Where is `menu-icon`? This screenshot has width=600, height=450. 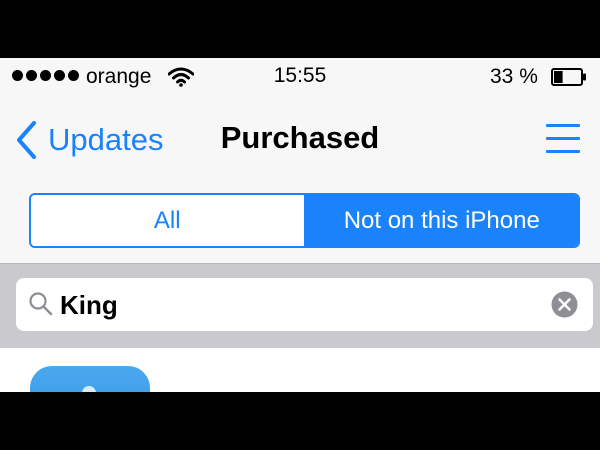
menu-icon is located at coordinates (563, 138).